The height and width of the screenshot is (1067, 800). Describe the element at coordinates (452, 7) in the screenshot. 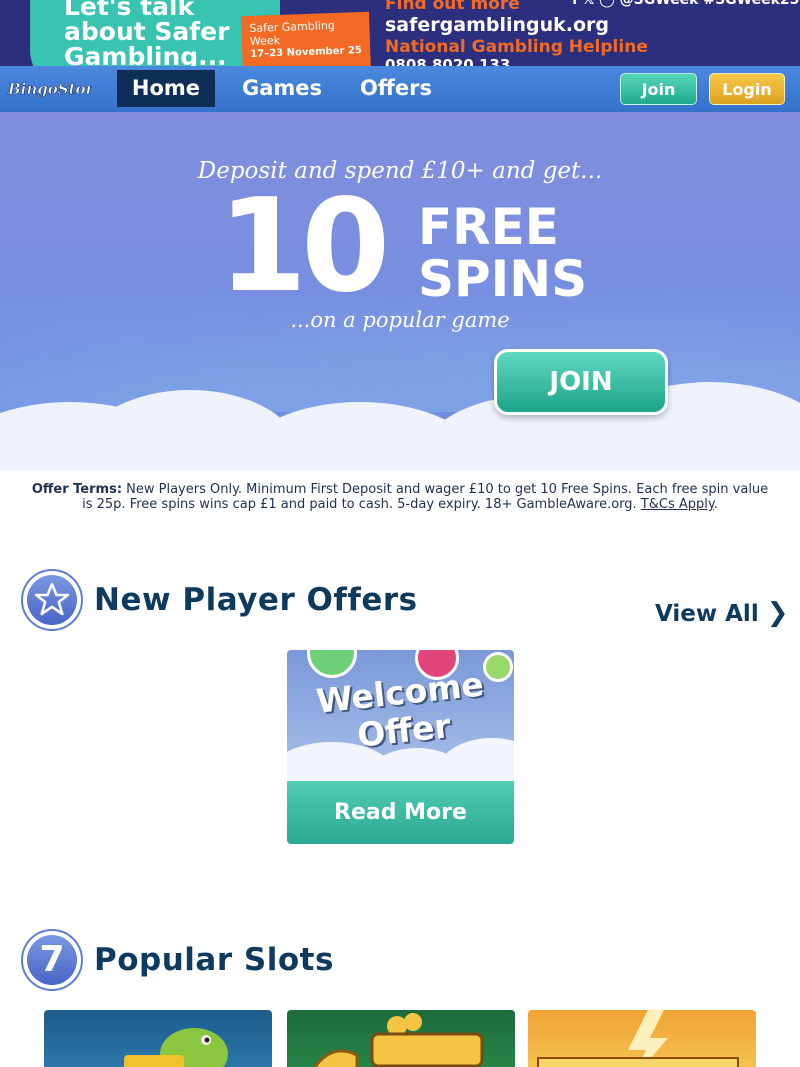

I see `banner-find-out: Find out more` at that location.